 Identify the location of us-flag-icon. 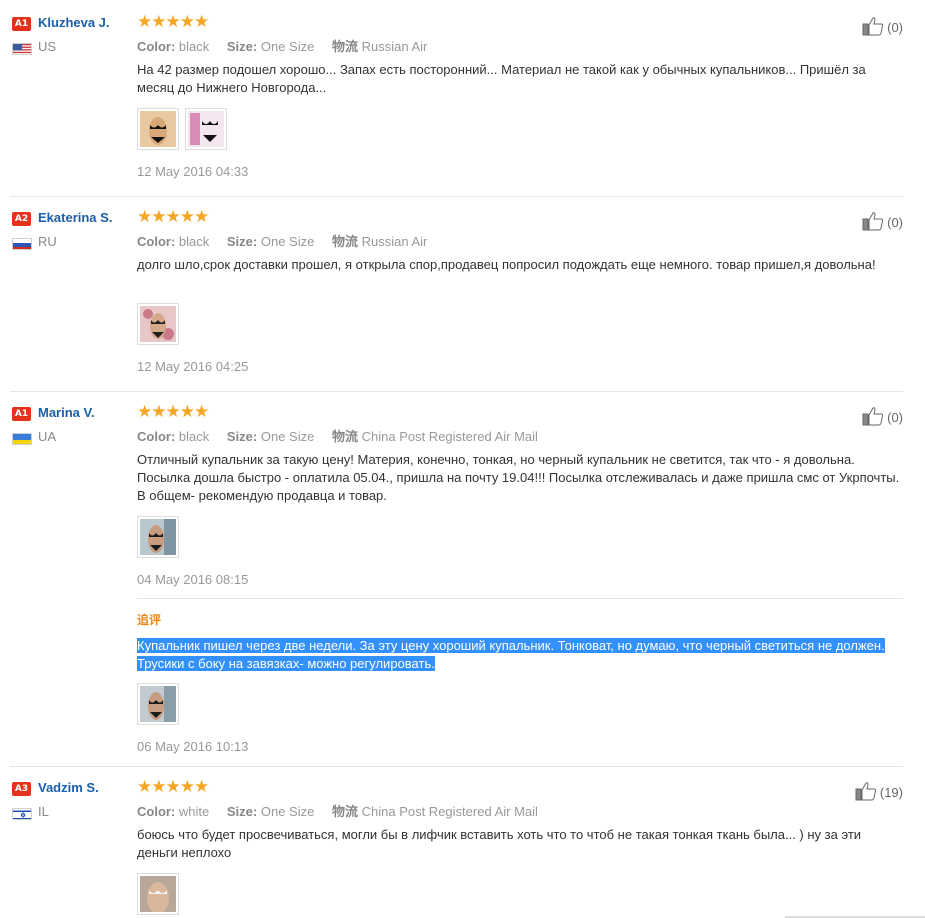
(22, 49).